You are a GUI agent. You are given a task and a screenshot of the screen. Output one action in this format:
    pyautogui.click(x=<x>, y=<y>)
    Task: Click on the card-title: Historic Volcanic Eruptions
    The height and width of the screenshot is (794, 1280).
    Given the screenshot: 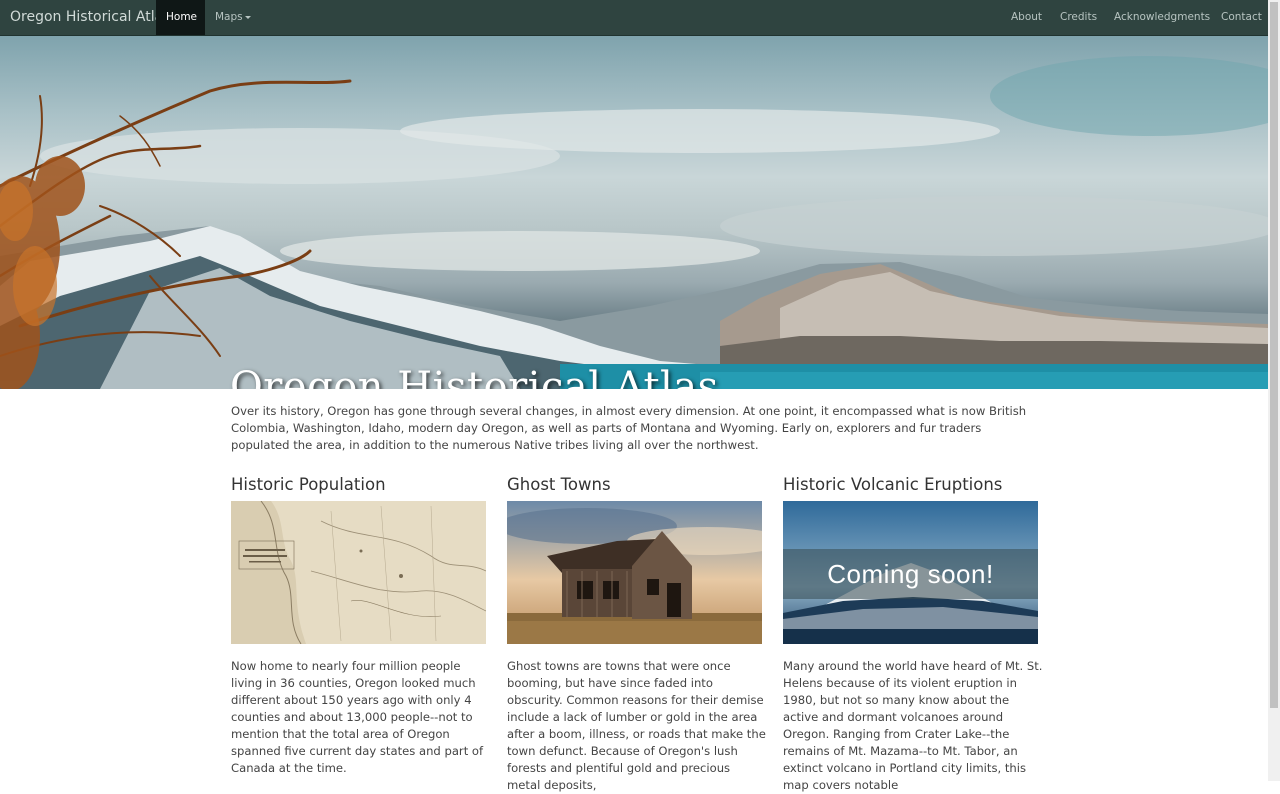 What is the action you would take?
    pyautogui.click(x=910, y=486)
    